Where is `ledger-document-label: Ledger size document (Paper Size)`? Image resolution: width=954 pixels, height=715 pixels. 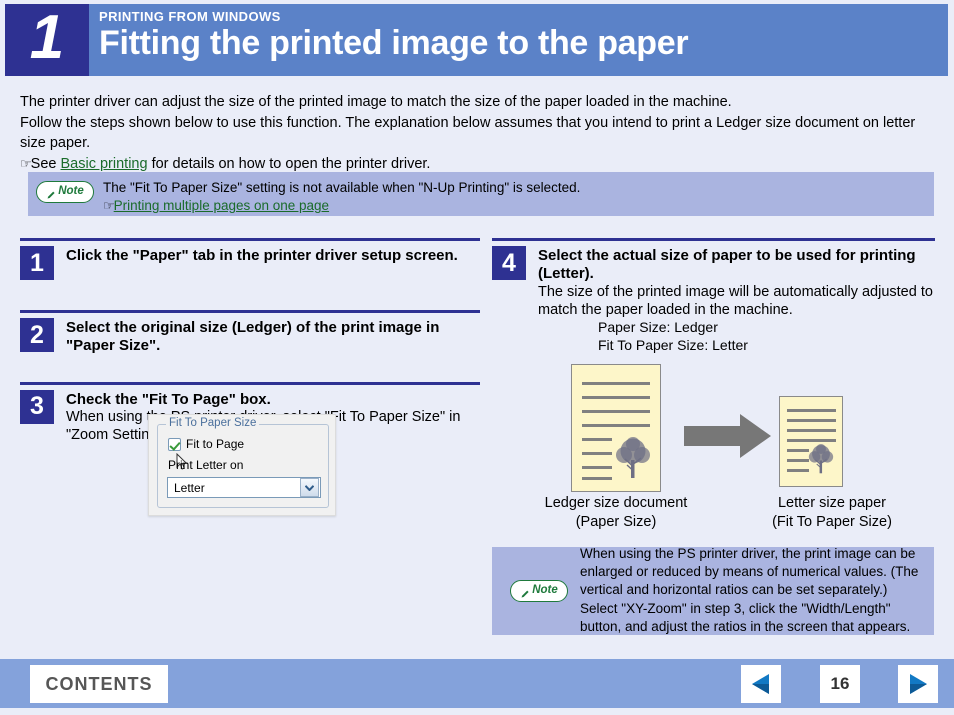
ledger-document-label: Ledger size document (Paper Size) is located at coordinates (616, 513).